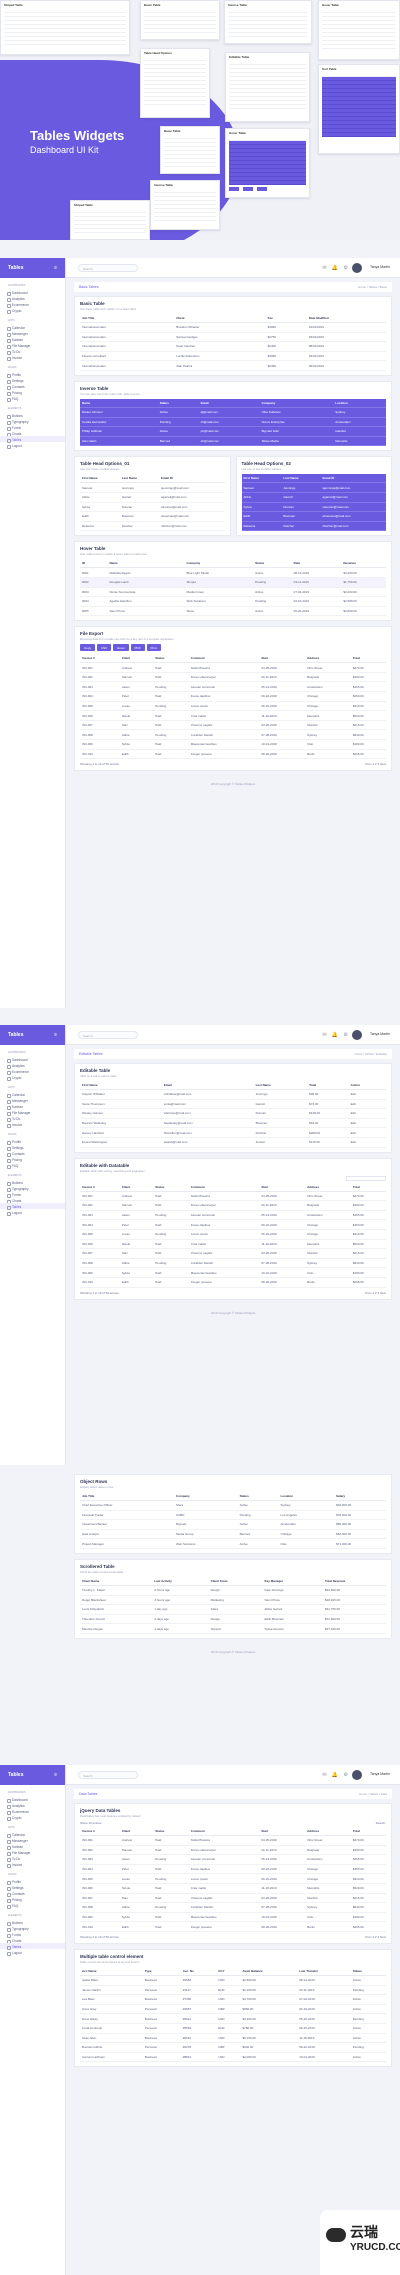  Describe the element at coordinates (228, 1971) in the screenshot. I see `column-header: CCY` at that location.